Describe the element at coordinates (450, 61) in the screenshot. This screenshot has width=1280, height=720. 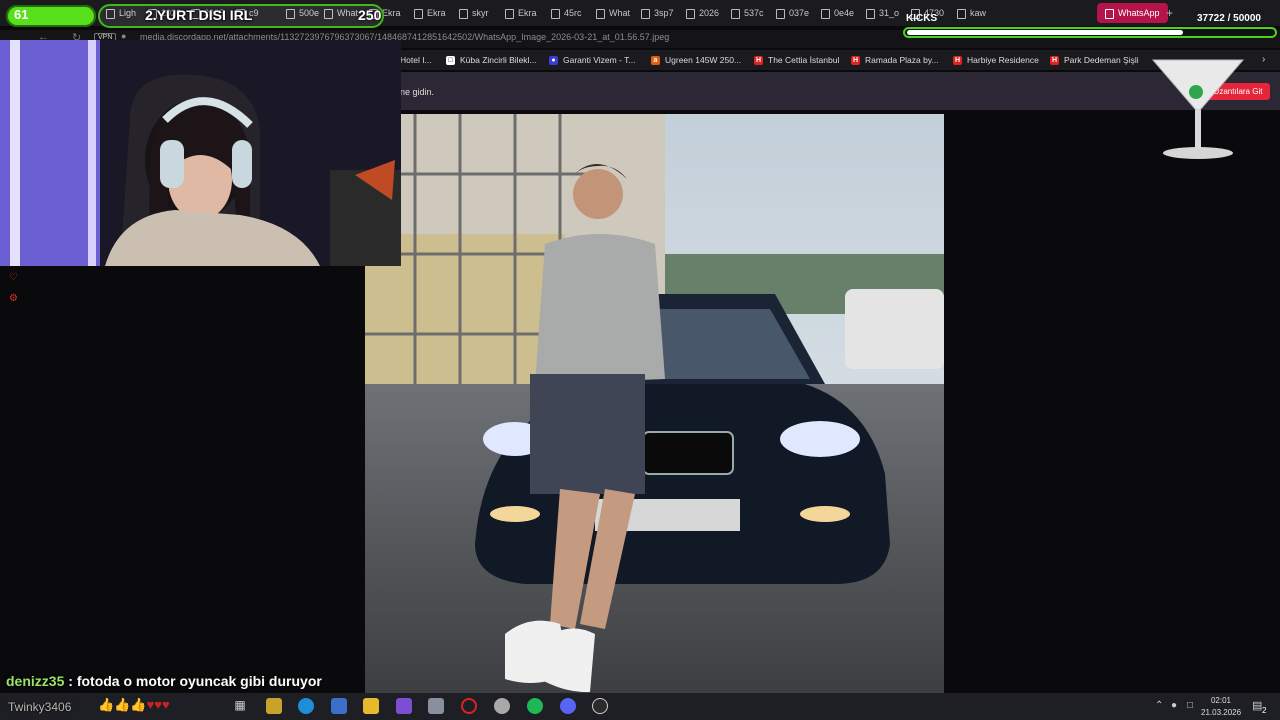
I see `bookmark-favicon-icon: □` at that location.